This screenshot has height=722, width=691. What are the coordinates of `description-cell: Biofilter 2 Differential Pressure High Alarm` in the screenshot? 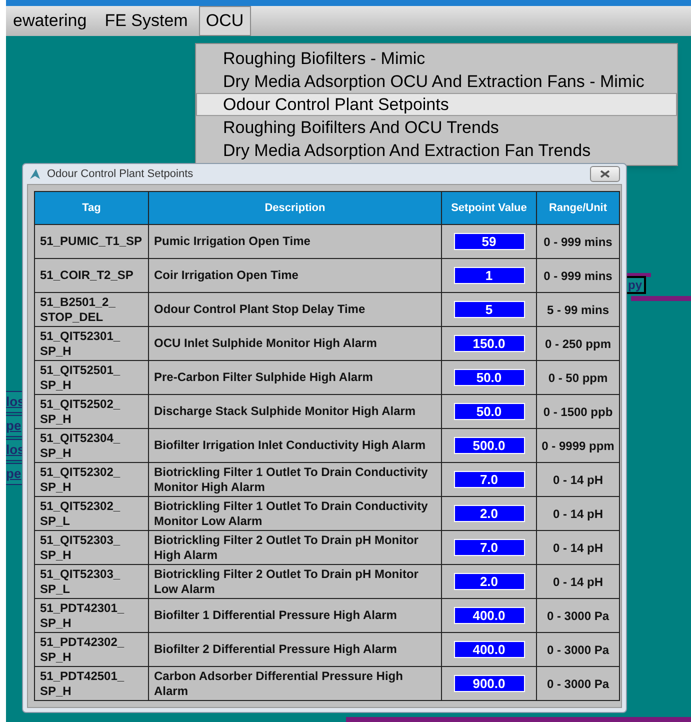 It's located at (295, 649).